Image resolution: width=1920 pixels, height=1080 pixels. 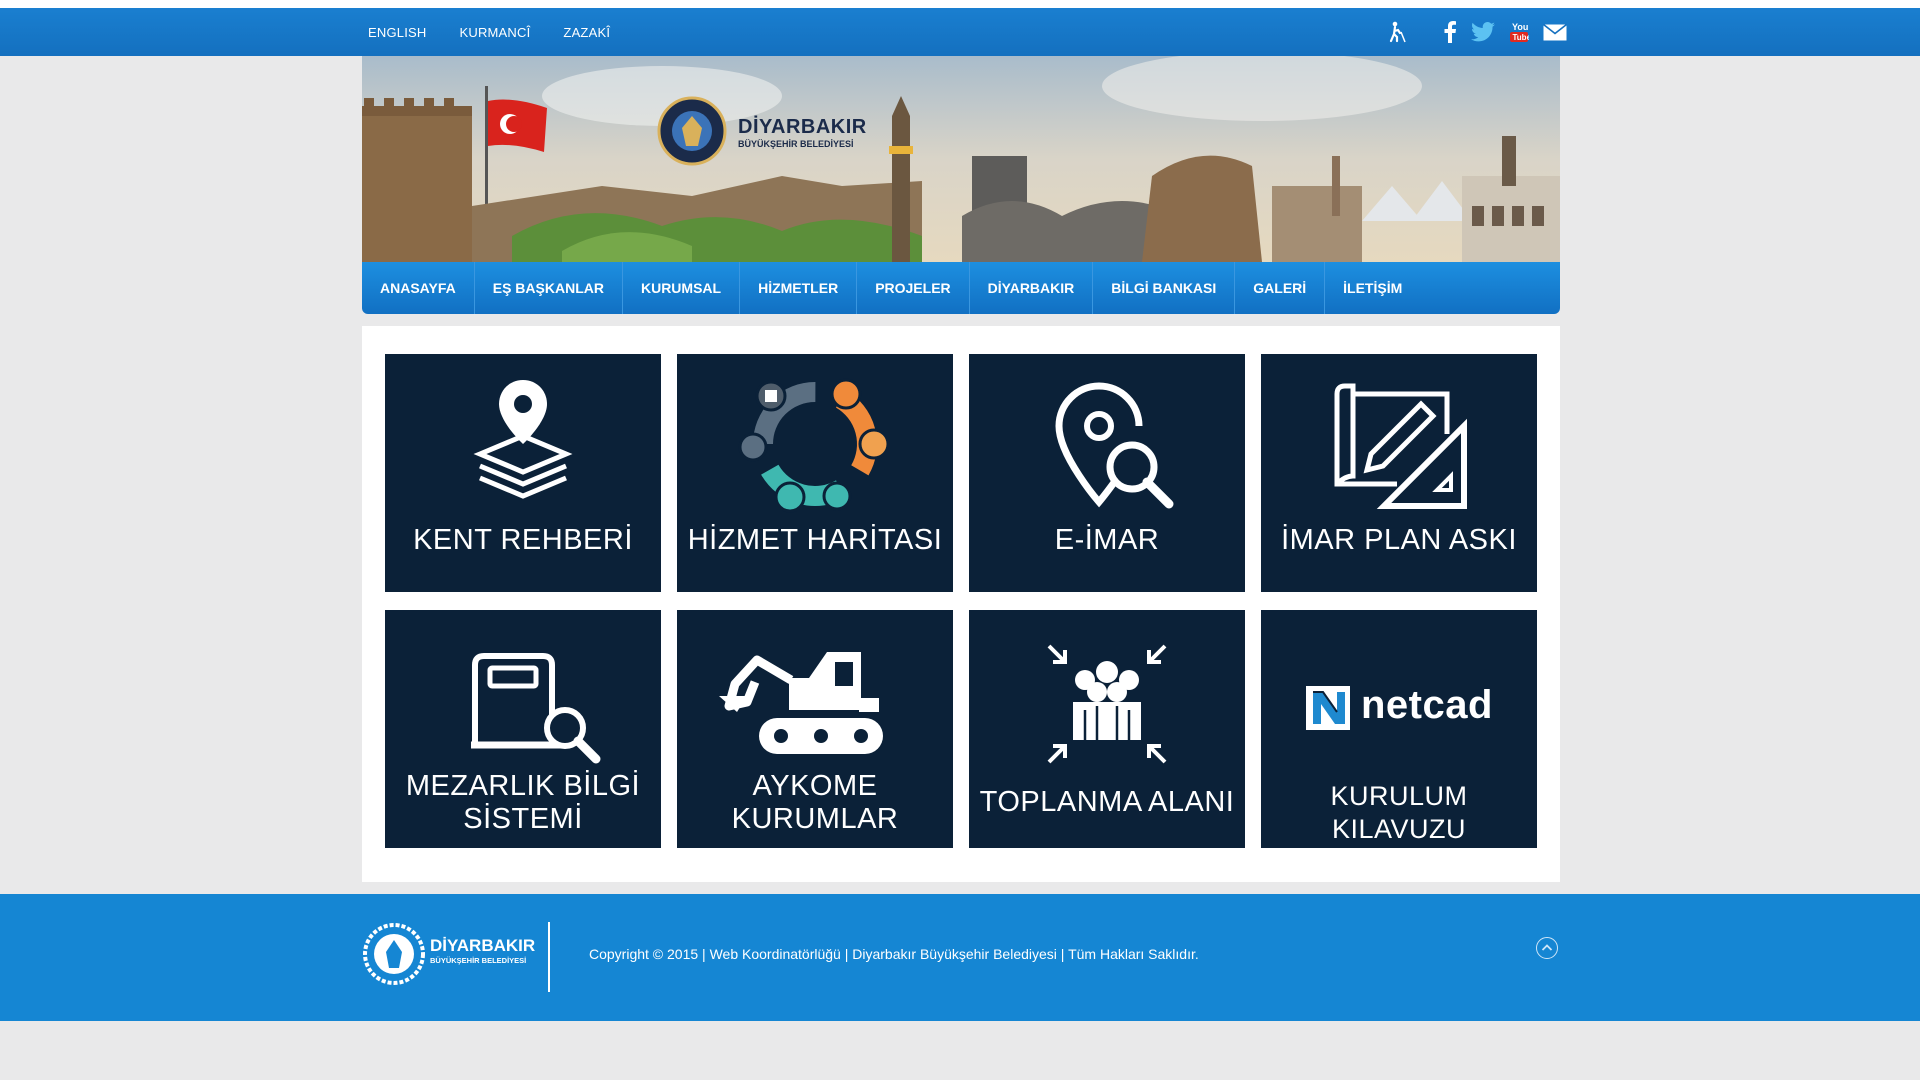 I want to click on nav-item-projeler: PROJELER, so click(x=913, y=288).